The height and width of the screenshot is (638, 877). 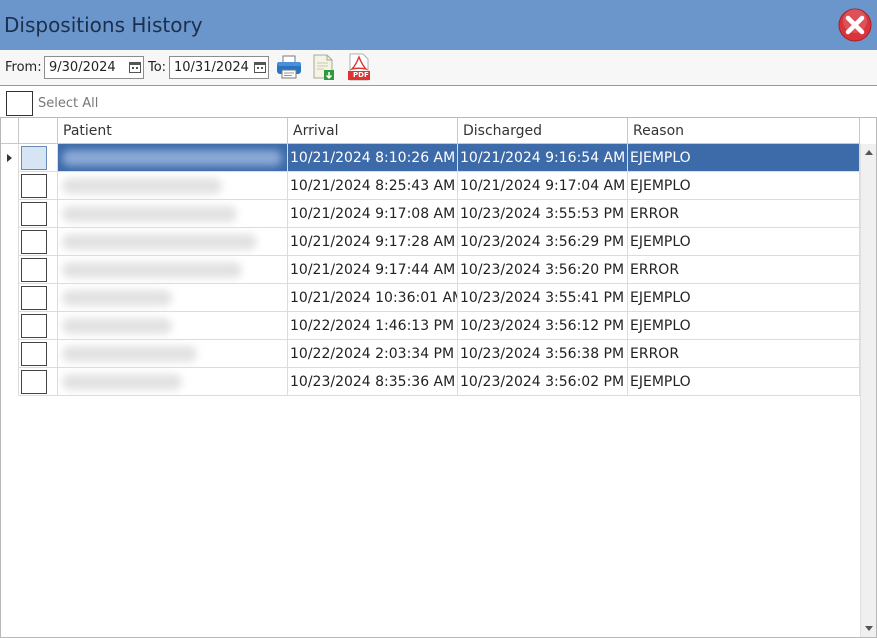 What do you see at coordinates (543, 131) in the screenshot?
I see `column-header-discharged: Discharged` at bounding box center [543, 131].